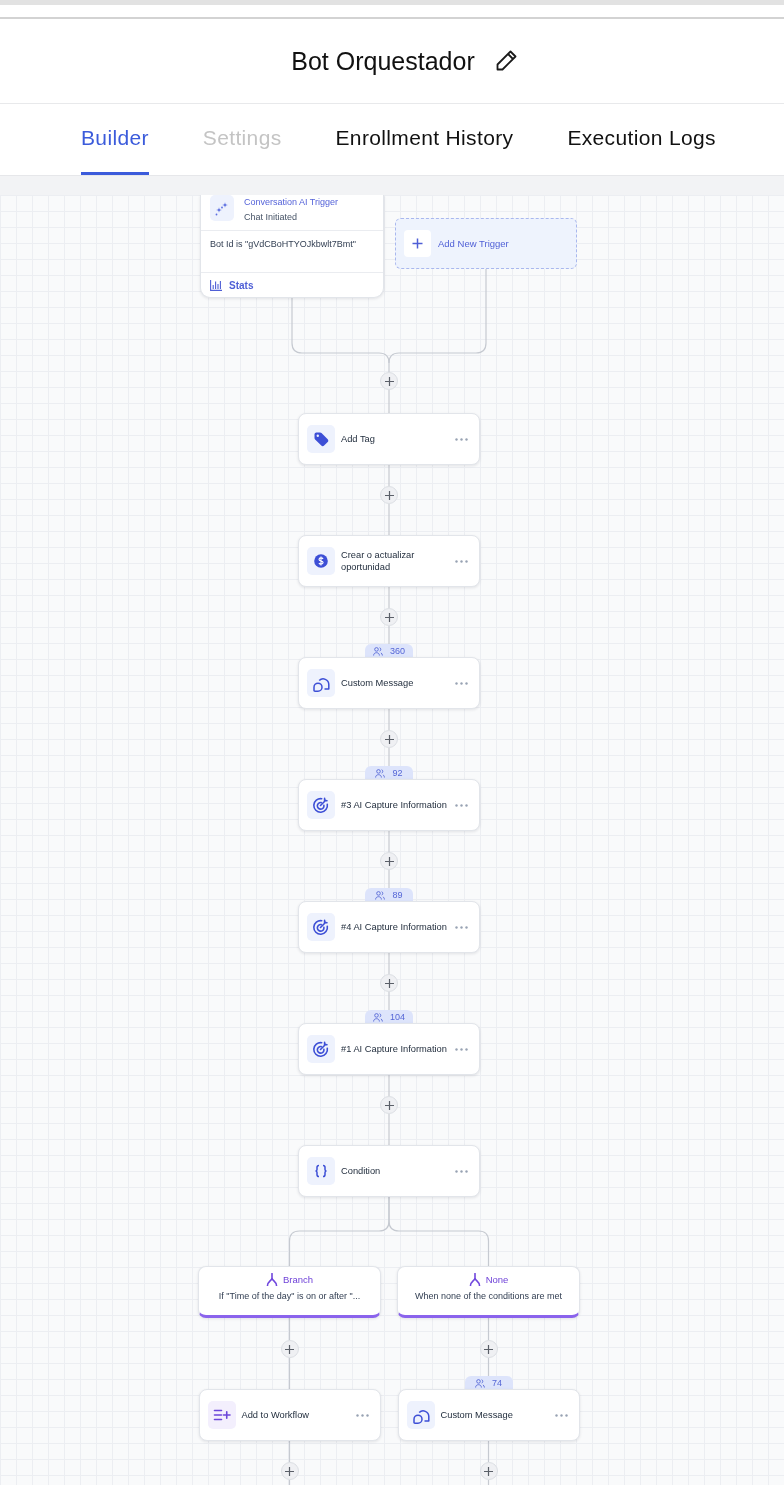  I want to click on list-plus-icon, so click(221, 1415).